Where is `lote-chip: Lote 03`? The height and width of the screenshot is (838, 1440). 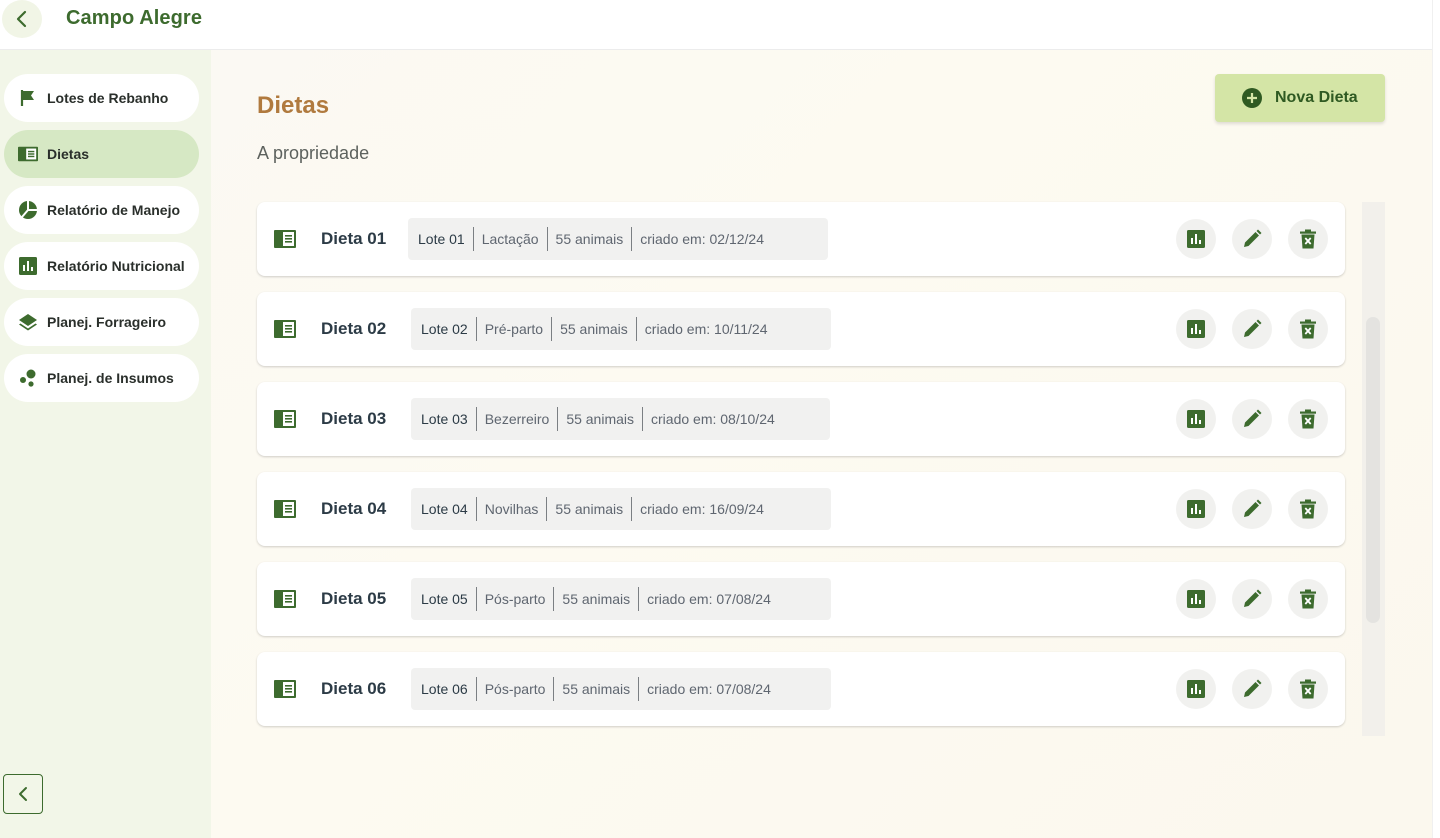 lote-chip: Lote 03 is located at coordinates (444, 419).